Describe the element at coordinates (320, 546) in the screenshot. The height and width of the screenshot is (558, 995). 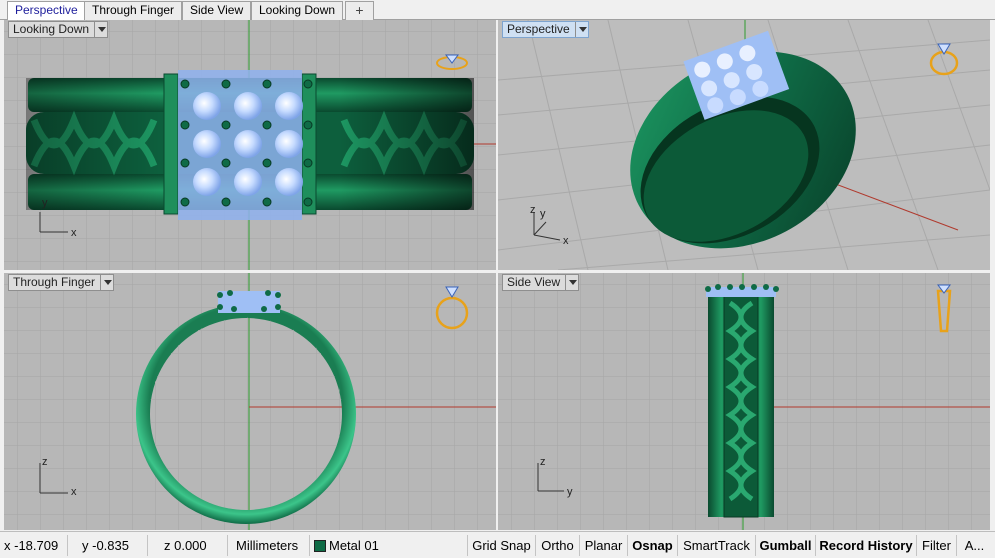
I see `layer-color-swatch` at that location.